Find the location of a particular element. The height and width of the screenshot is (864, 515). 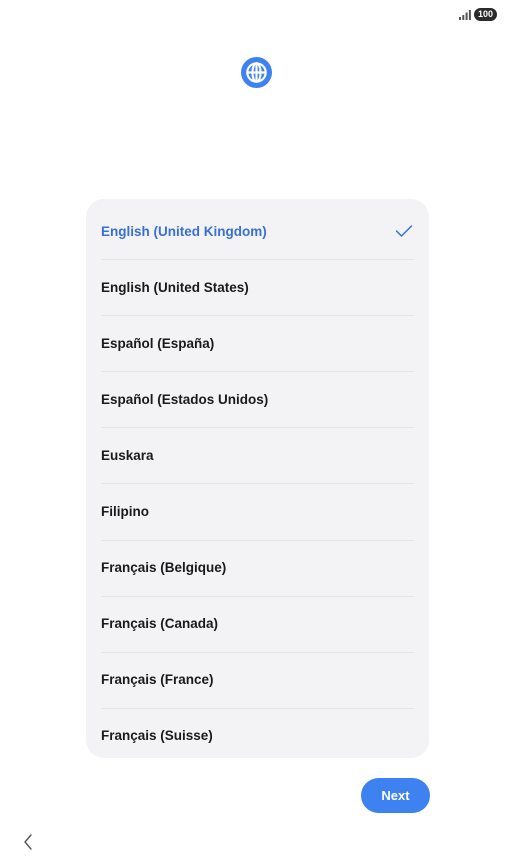

signal-bars-icon is located at coordinates (464, 14).